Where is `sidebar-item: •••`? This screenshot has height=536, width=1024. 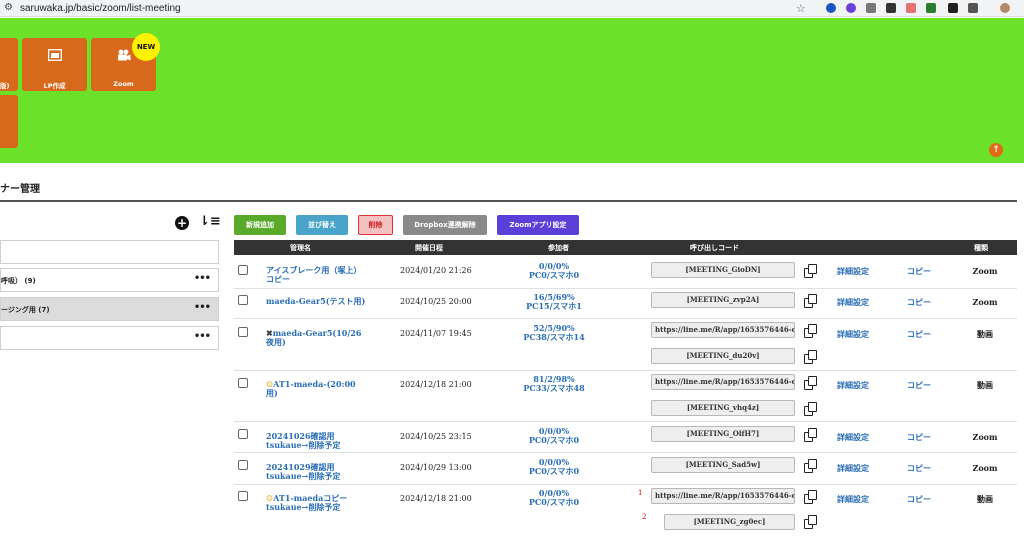
sidebar-item: ••• is located at coordinates (109, 338).